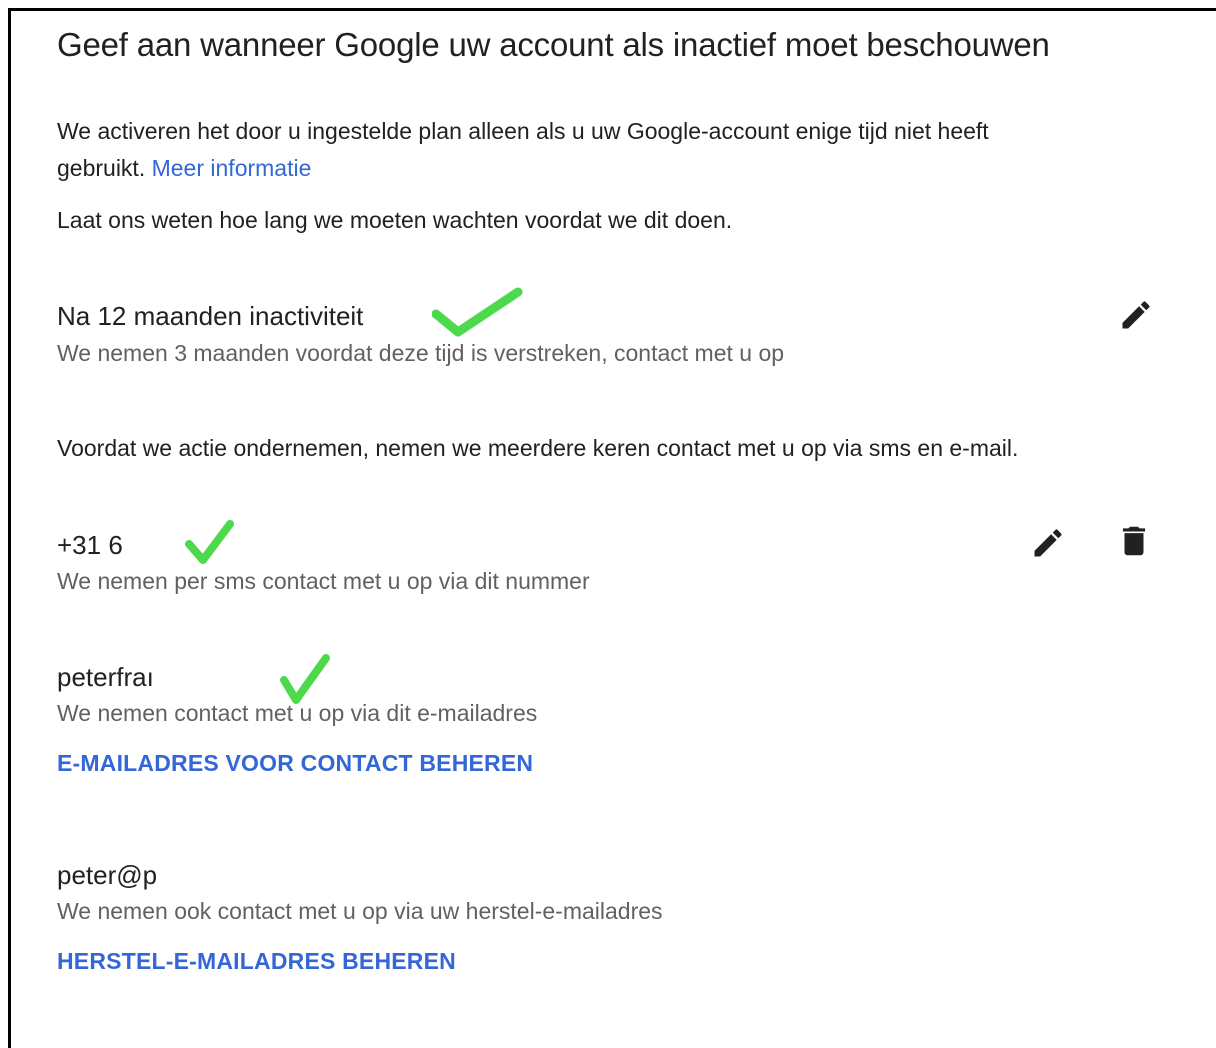 This screenshot has height=1048, width=1216. Describe the element at coordinates (90, 545) in the screenshot. I see `phone-number: +31 6` at that location.